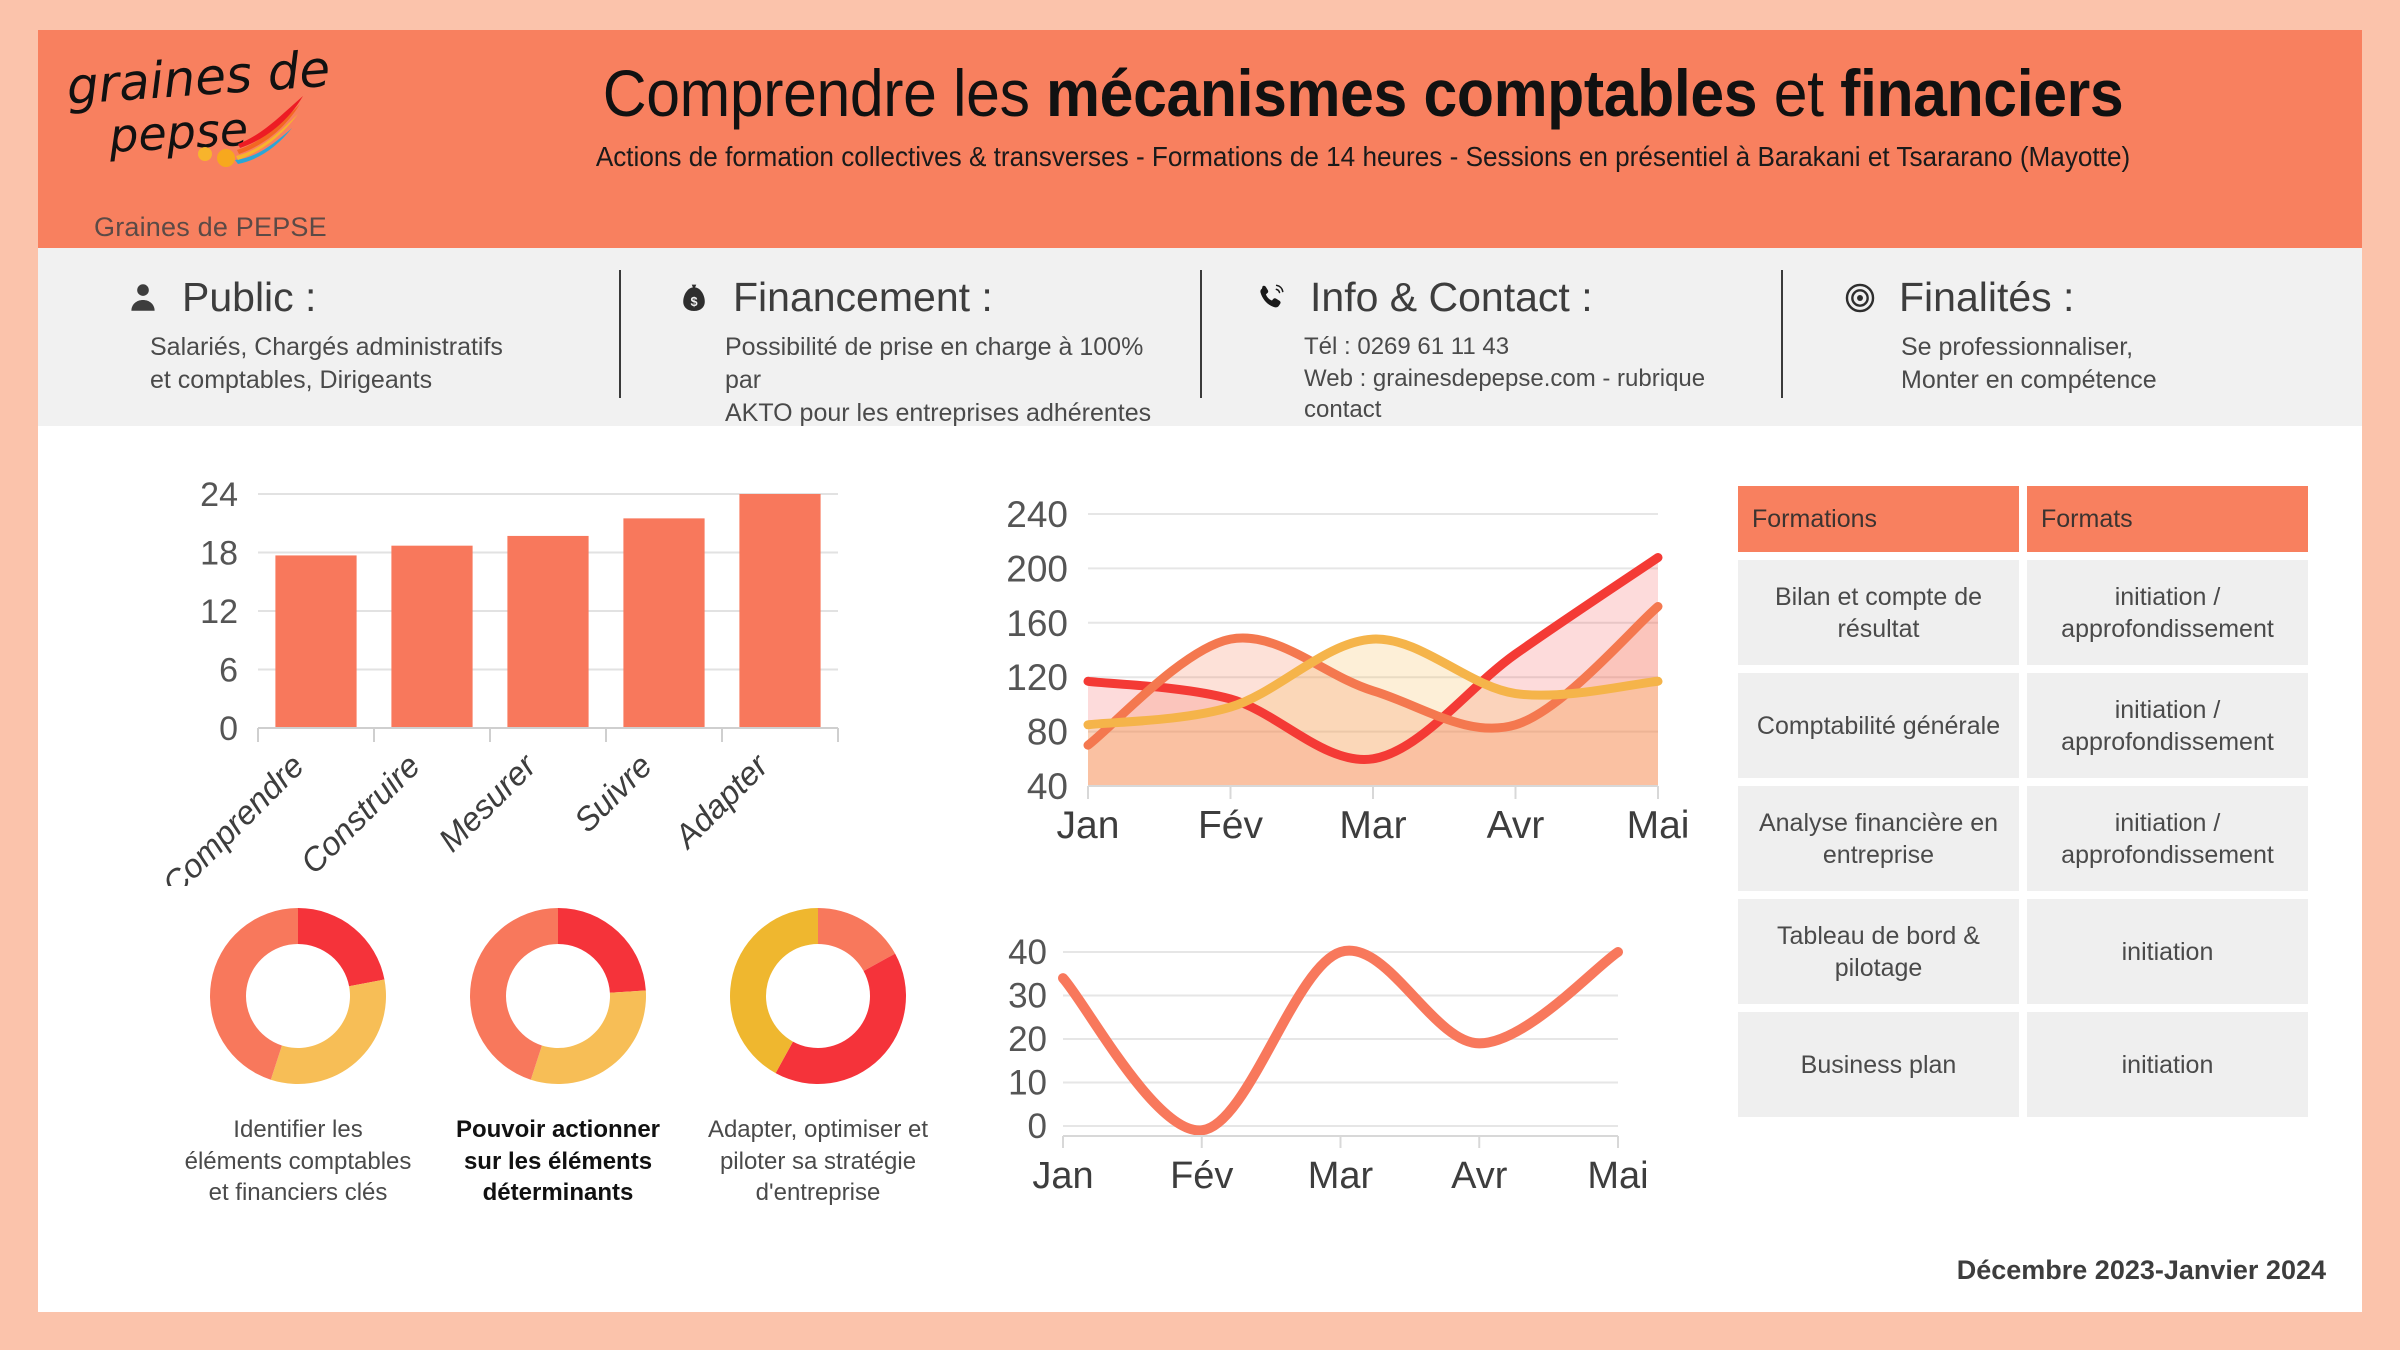 This screenshot has width=2400, height=1350. What do you see at coordinates (219, 554) in the screenshot?
I see `svg-text: 18` at bounding box center [219, 554].